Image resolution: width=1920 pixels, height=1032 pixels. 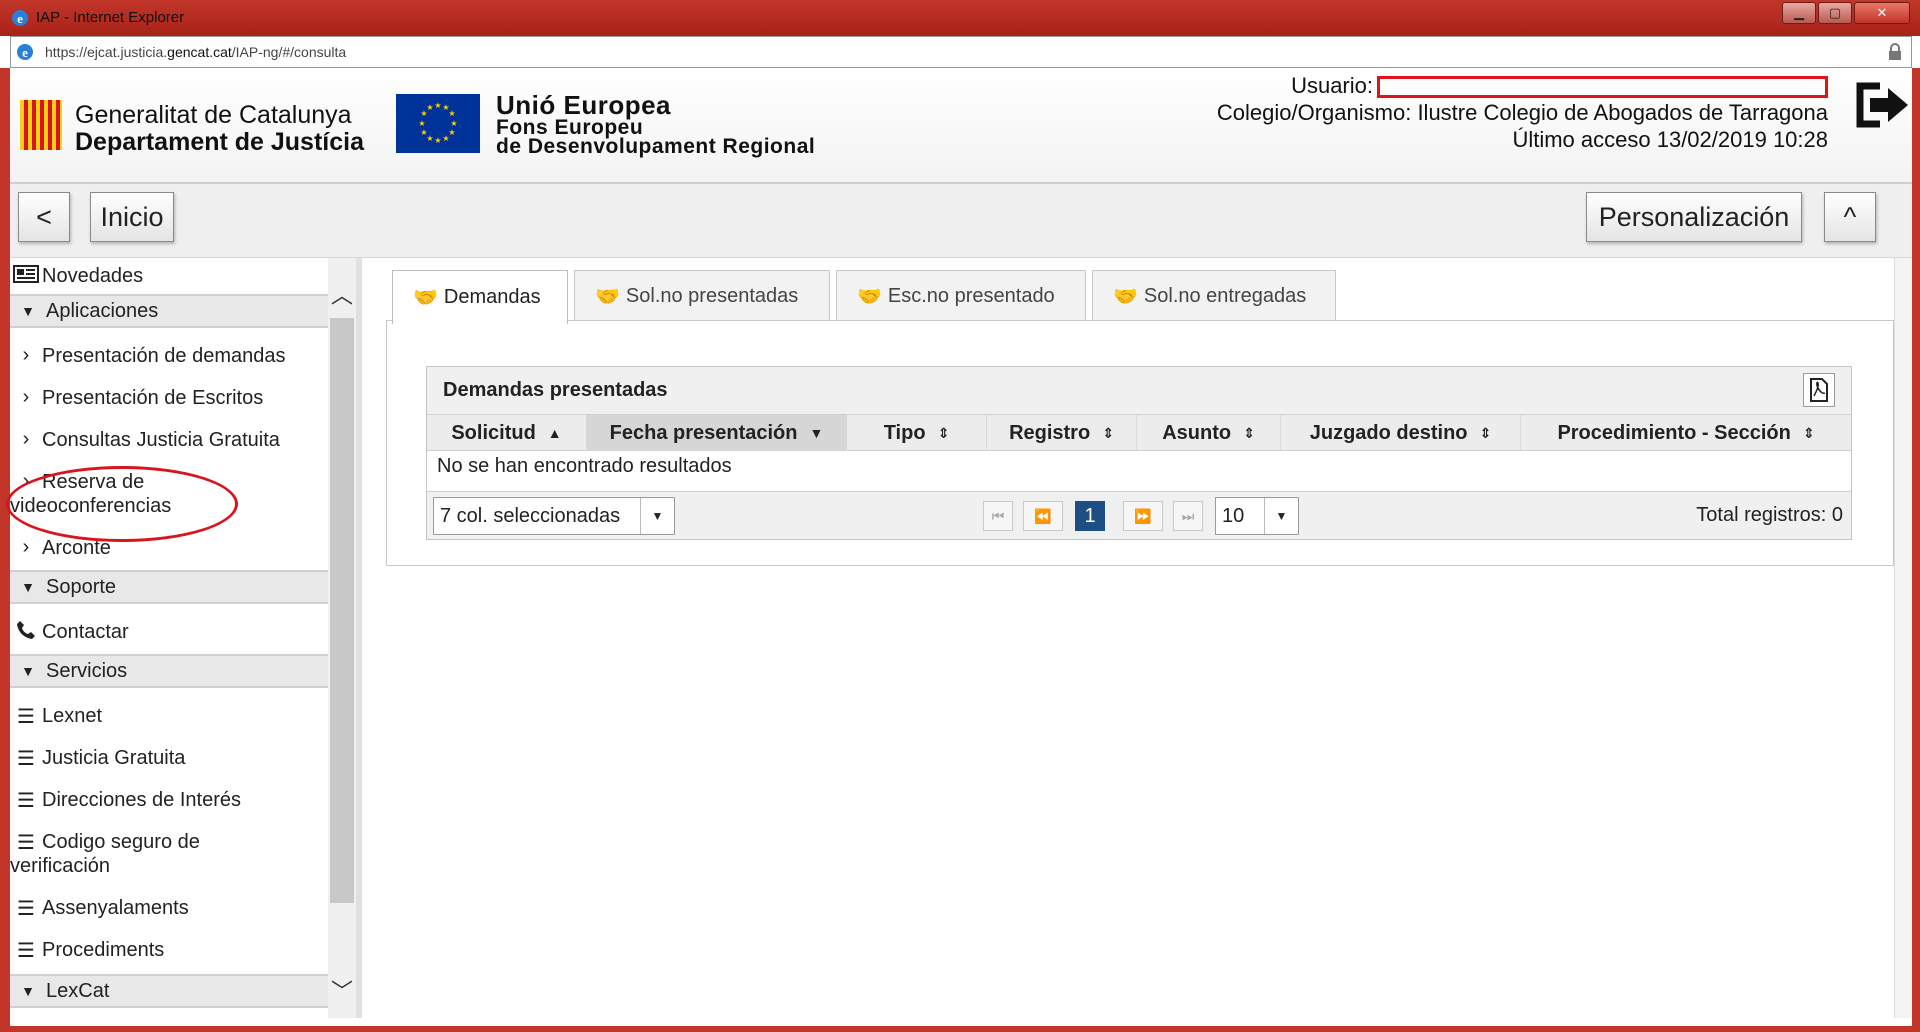 What do you see at coordinates (554, 433) in the screenshot?
I see `sort-icon: ▲` at bounding box center [554, 433].